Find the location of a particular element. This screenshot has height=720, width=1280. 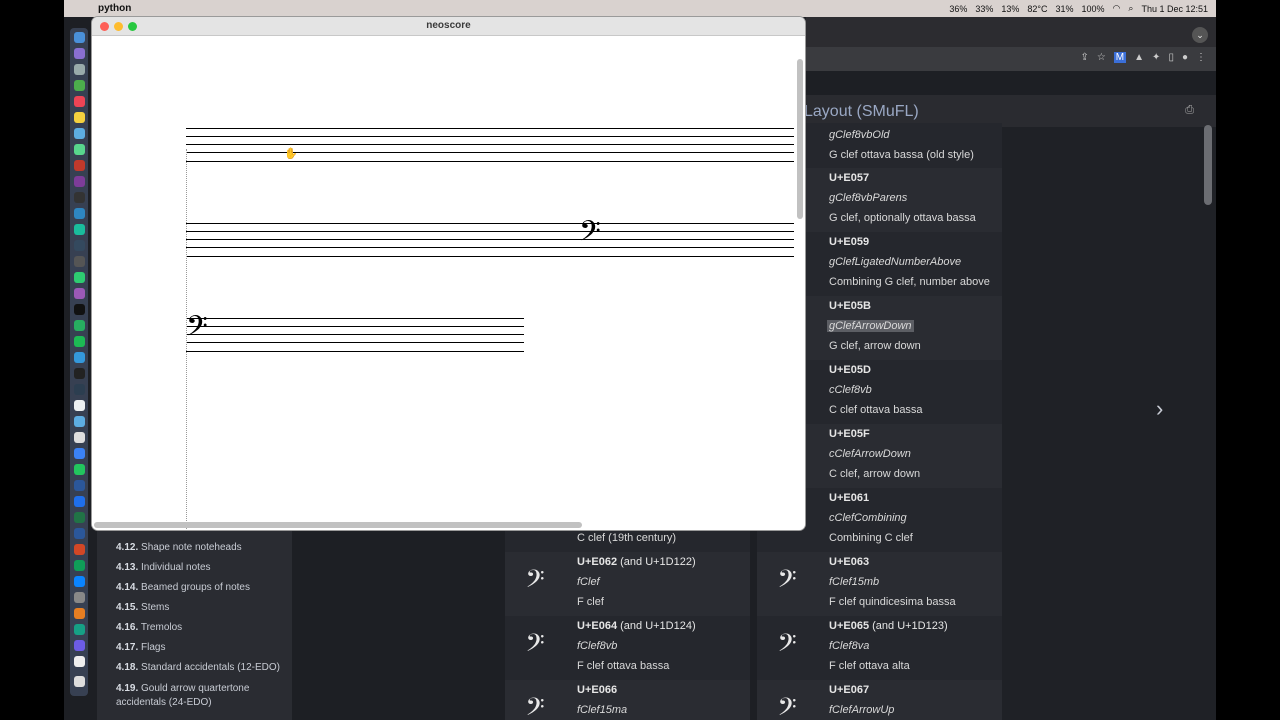

powerpoint-icon is located at coordinates (79, 549).